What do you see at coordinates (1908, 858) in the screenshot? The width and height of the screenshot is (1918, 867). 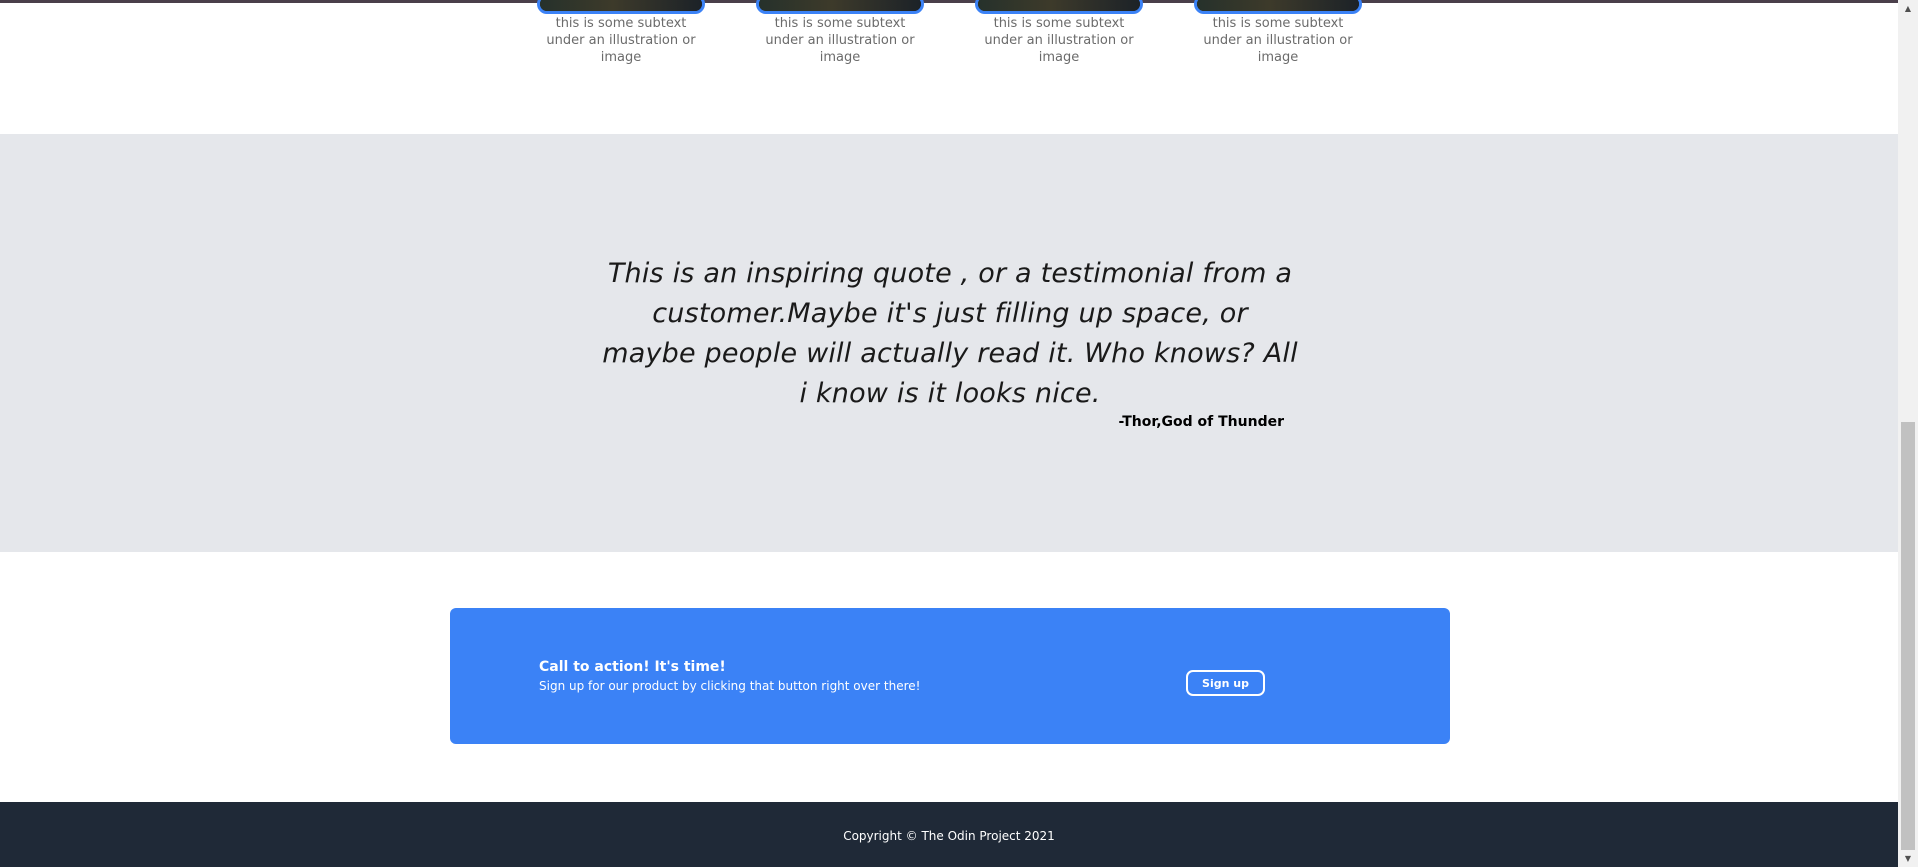 I see `scroll-down-arrow-icon: ▼` at bounding box center [1908, 858].